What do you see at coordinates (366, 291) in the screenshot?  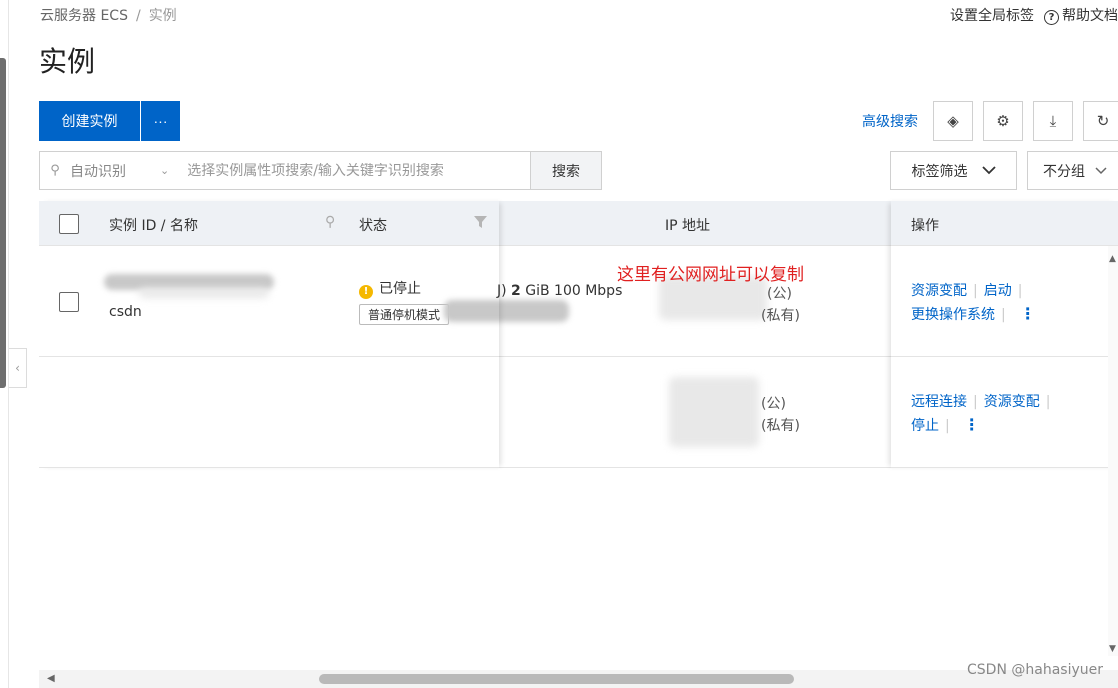 I see `warning-icon: !` at bounding box center [366, 291].